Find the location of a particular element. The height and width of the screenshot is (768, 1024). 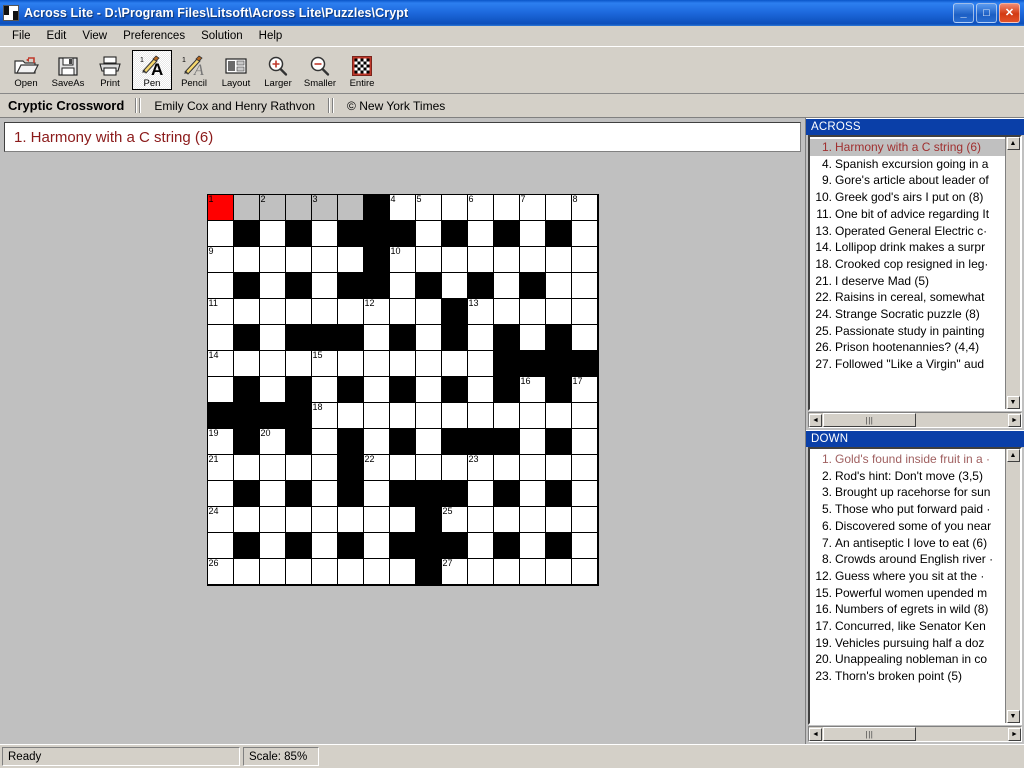

grid-cell: 17 is located at coordinates (584, 390).